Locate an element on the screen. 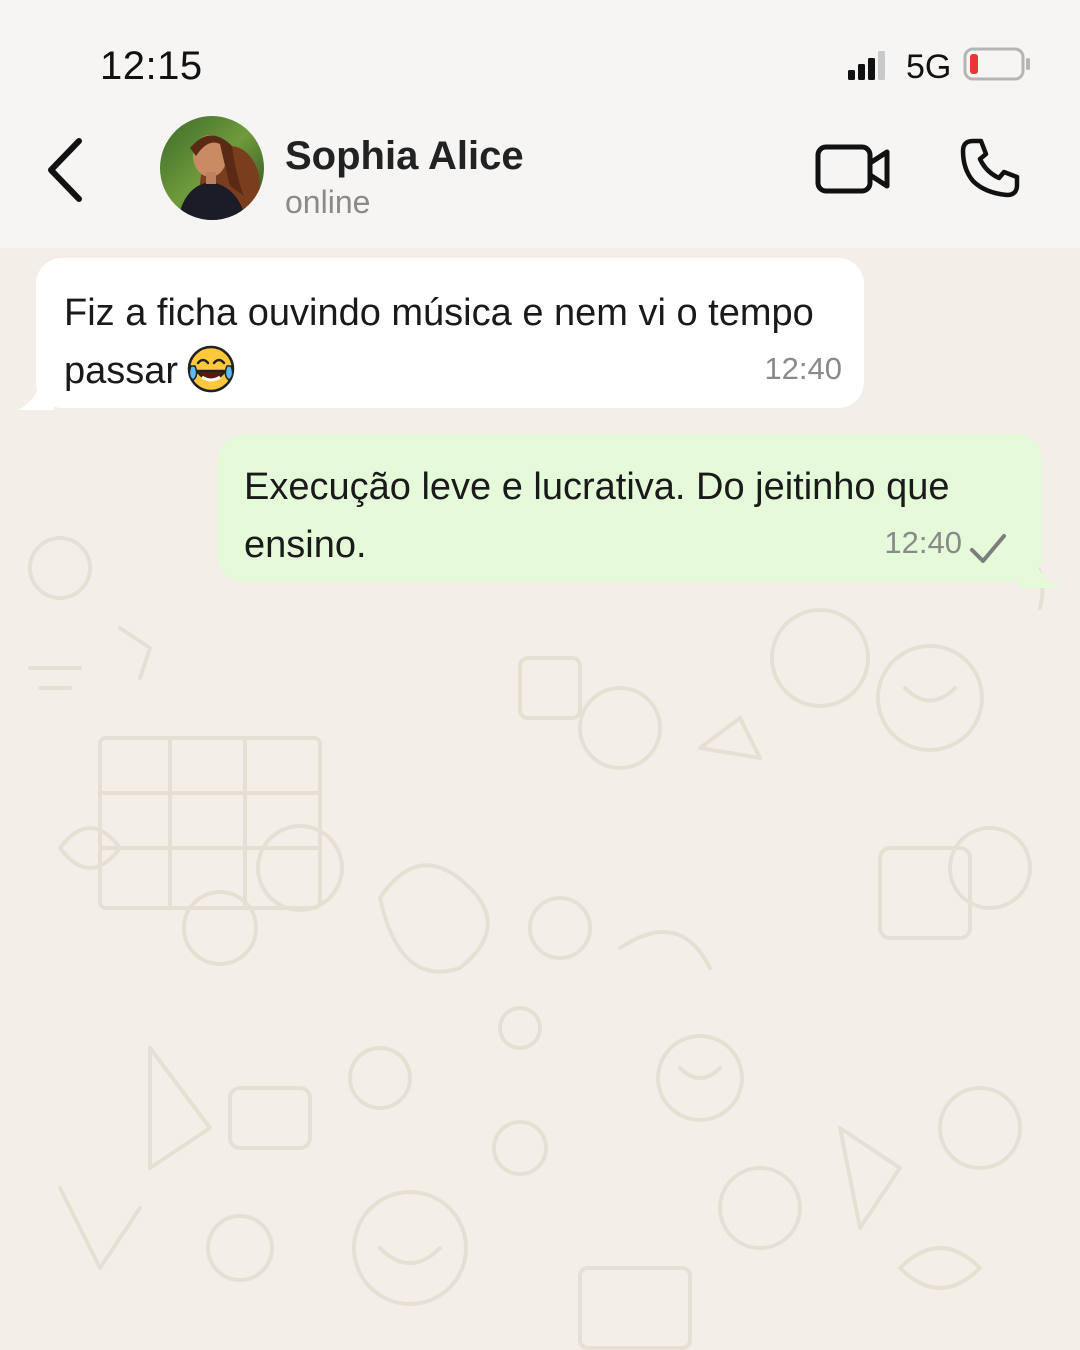  status-bar: 12:15 5G is located at coordinates (540, 60).